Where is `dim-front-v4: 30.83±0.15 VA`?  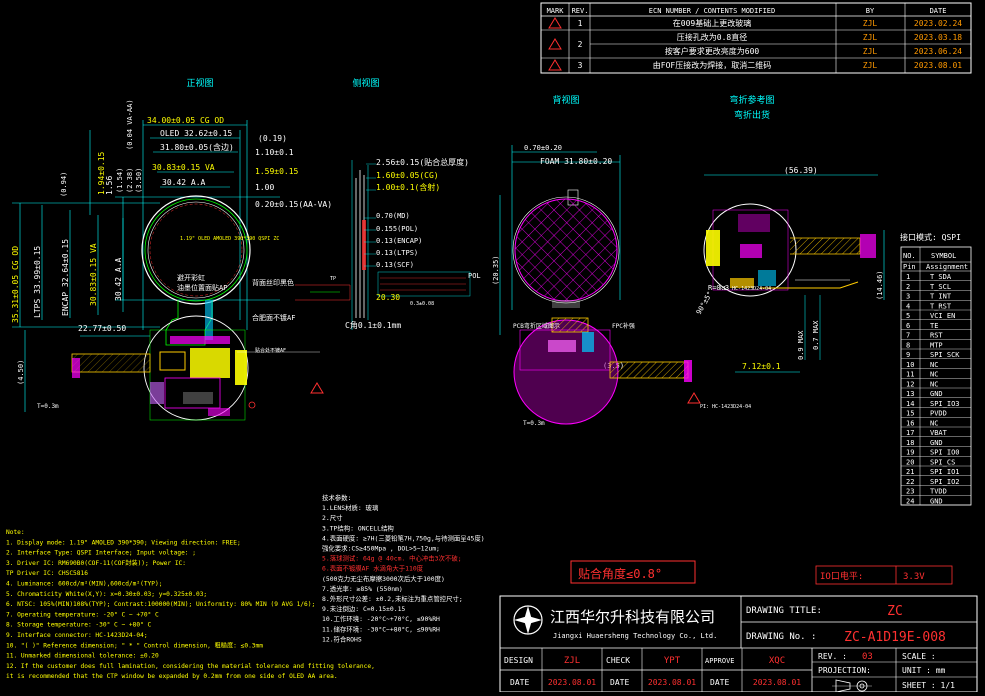
dim-front-v4: 30.83±0.15 VA is located at coordinates (93, 274).